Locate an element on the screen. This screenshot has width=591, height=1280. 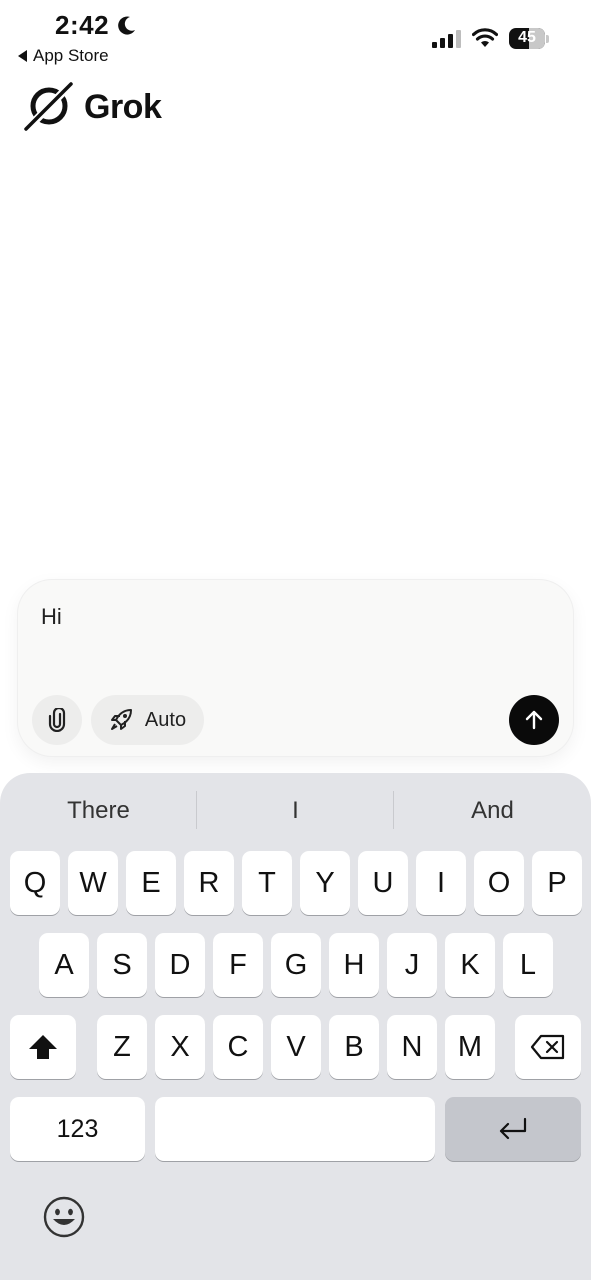
send-button is located at coordinates (534, 720).